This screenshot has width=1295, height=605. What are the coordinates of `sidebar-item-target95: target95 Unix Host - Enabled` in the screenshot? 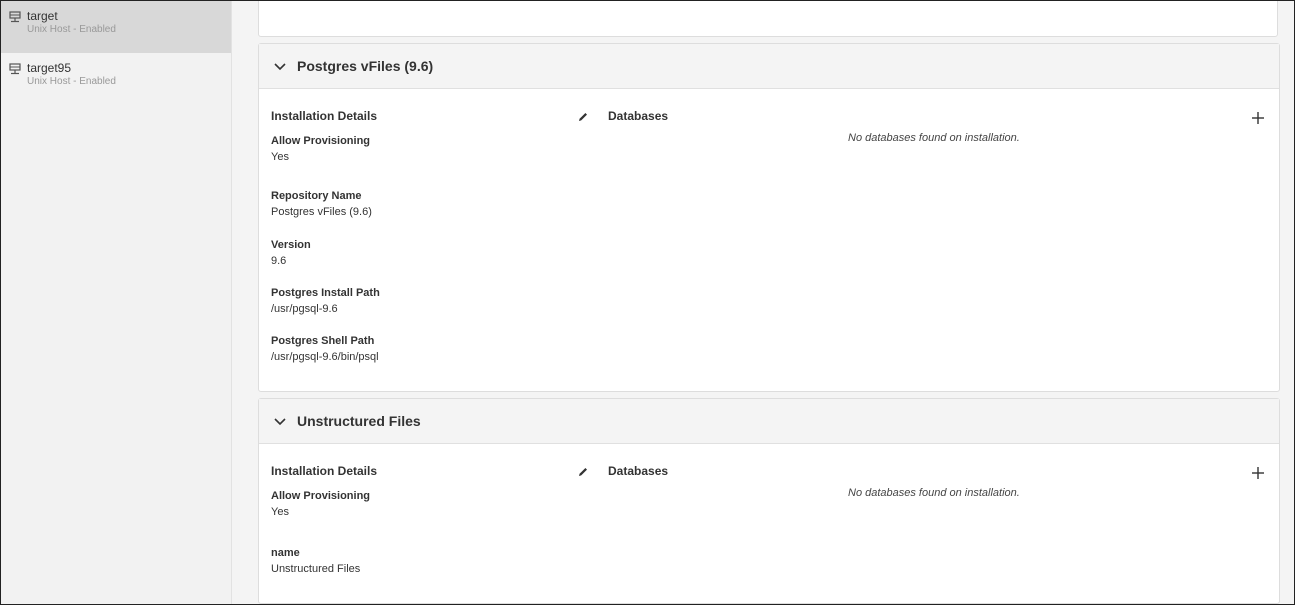 It's located at (116, 79).